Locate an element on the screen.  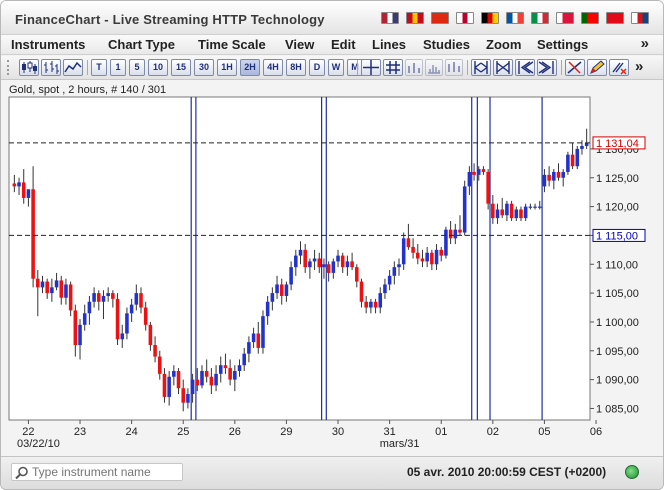
delete-drawing-button is located at coordinates (619, 67).